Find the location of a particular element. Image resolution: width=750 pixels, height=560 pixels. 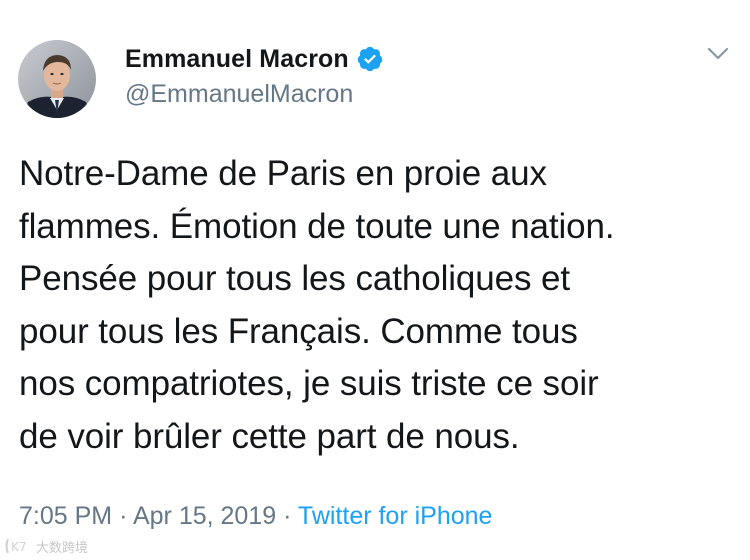

chevron-down-icon is located at coordinates (718, 54).